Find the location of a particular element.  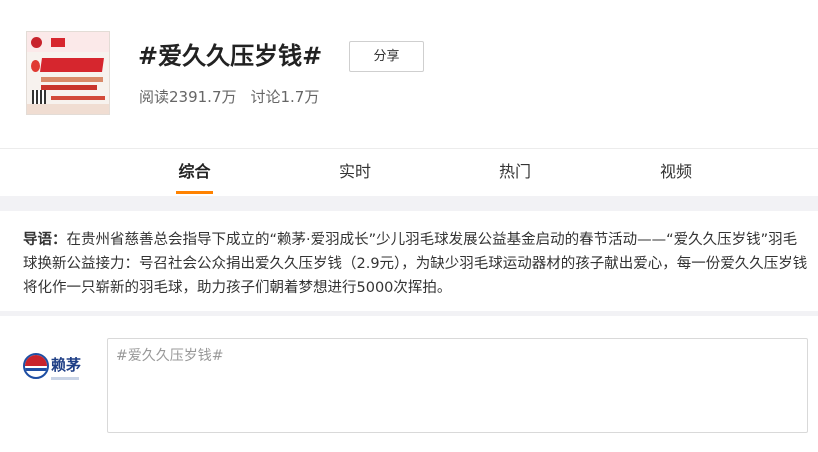

tab-hot: 热门 is located at coordinates (515, 175).